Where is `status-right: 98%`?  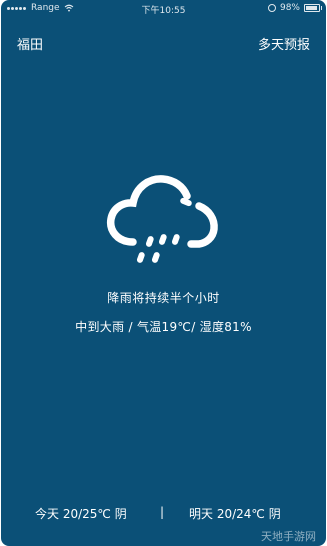
status-right: 98% is located at coordinates (294, 8).